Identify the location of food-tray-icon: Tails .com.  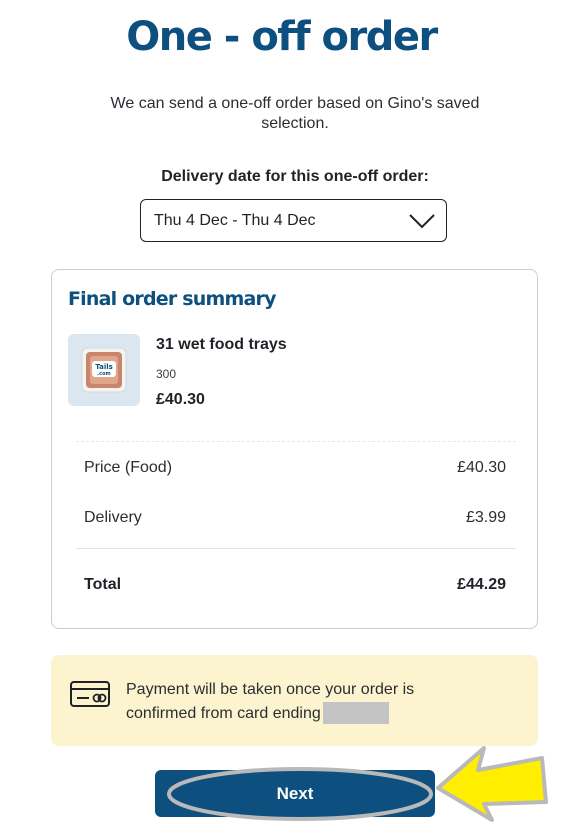
(104, 370).